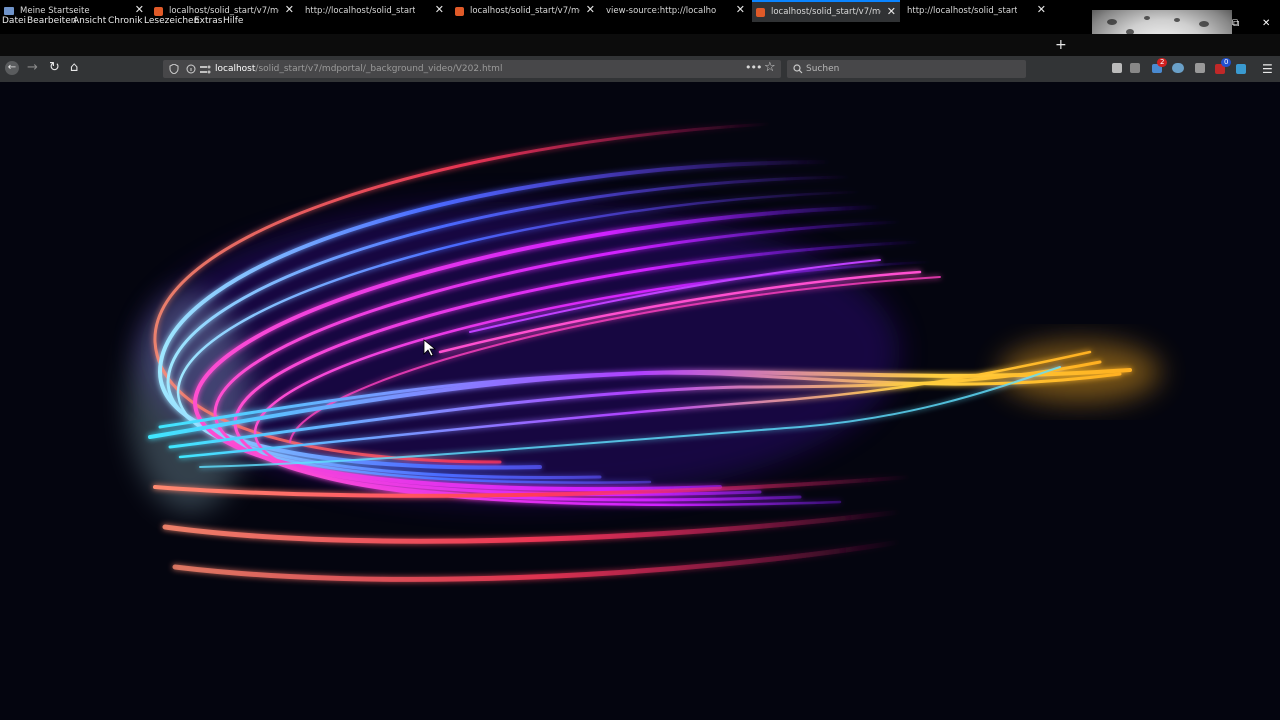 Image resolution: width=1280 pixels, height=720 pixels. I want to click on restore-window-icon: ⧉, so click(1235, 23).